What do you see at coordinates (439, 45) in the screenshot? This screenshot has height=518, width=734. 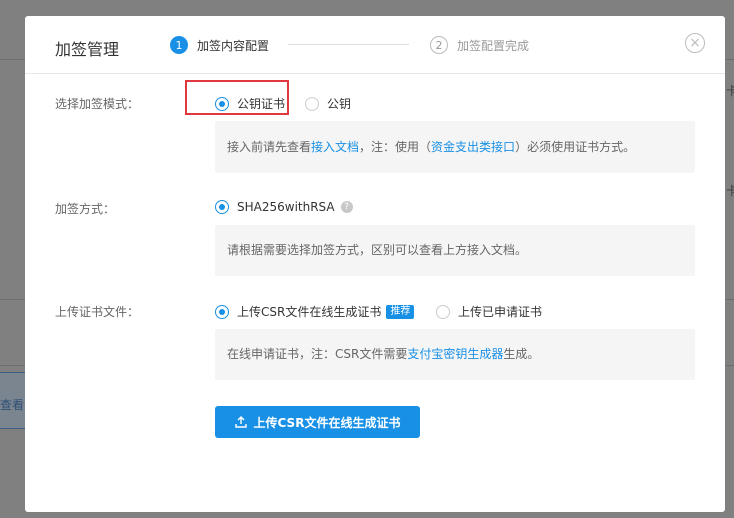 I see `step-2-number: 2` at bounding box center [439, 45].